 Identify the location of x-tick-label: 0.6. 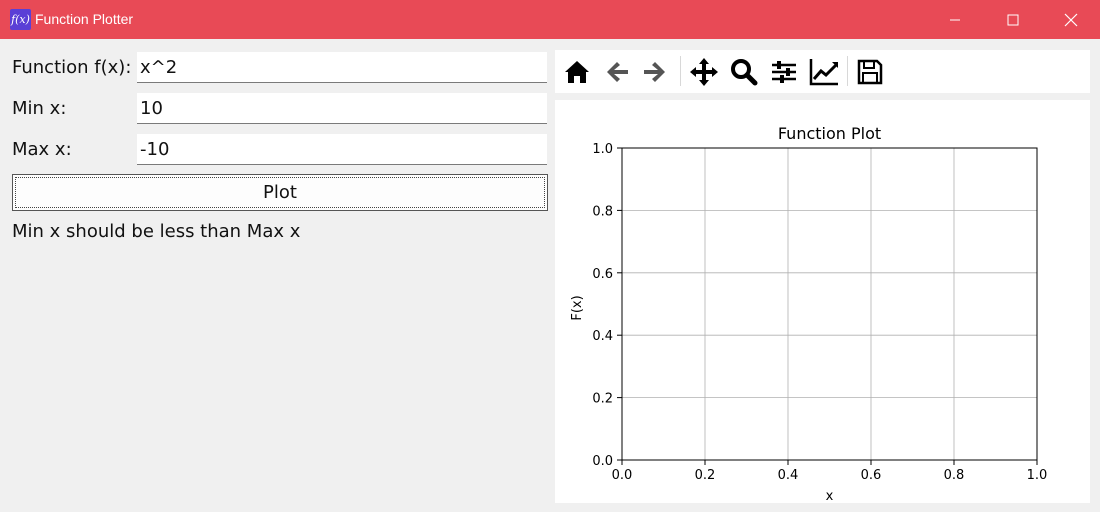
(871, 475).